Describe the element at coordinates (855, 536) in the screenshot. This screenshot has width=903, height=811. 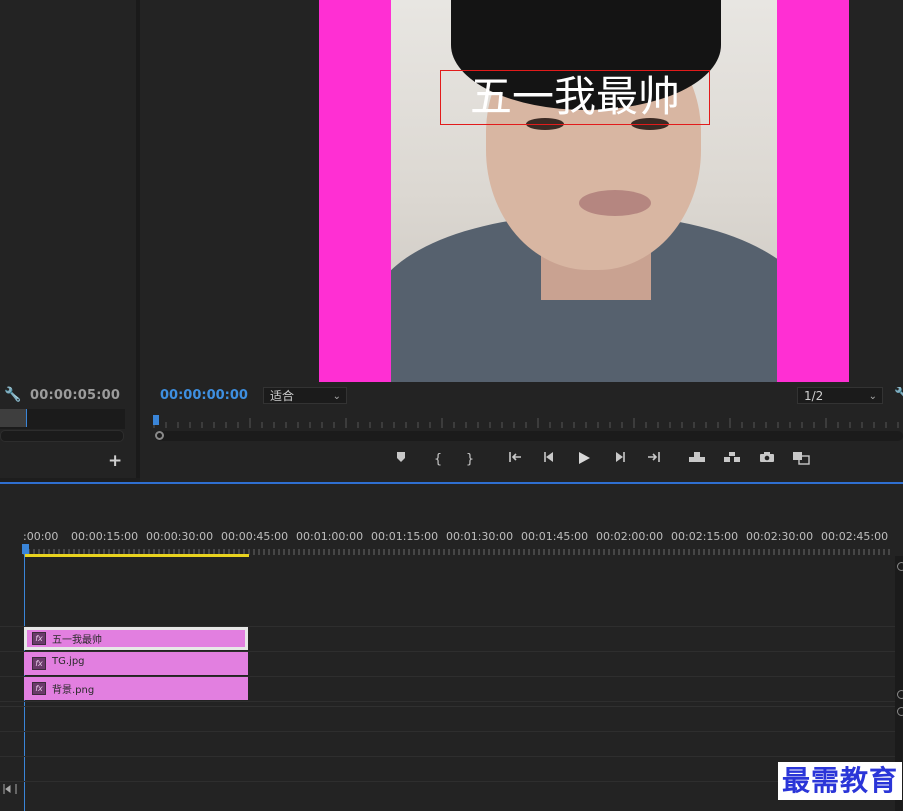
I see `ruler-label: 00:02:45:00` at that location.